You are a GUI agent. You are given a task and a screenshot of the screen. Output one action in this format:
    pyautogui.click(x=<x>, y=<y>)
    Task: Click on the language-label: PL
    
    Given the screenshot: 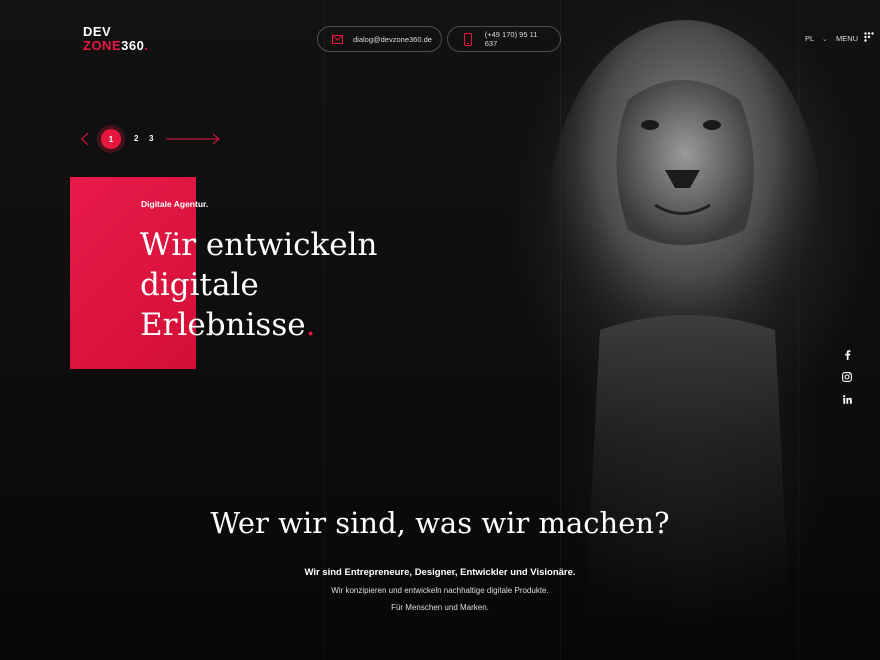 What is the action you would take?
    pyautogui.click(x=809, y=38)
    